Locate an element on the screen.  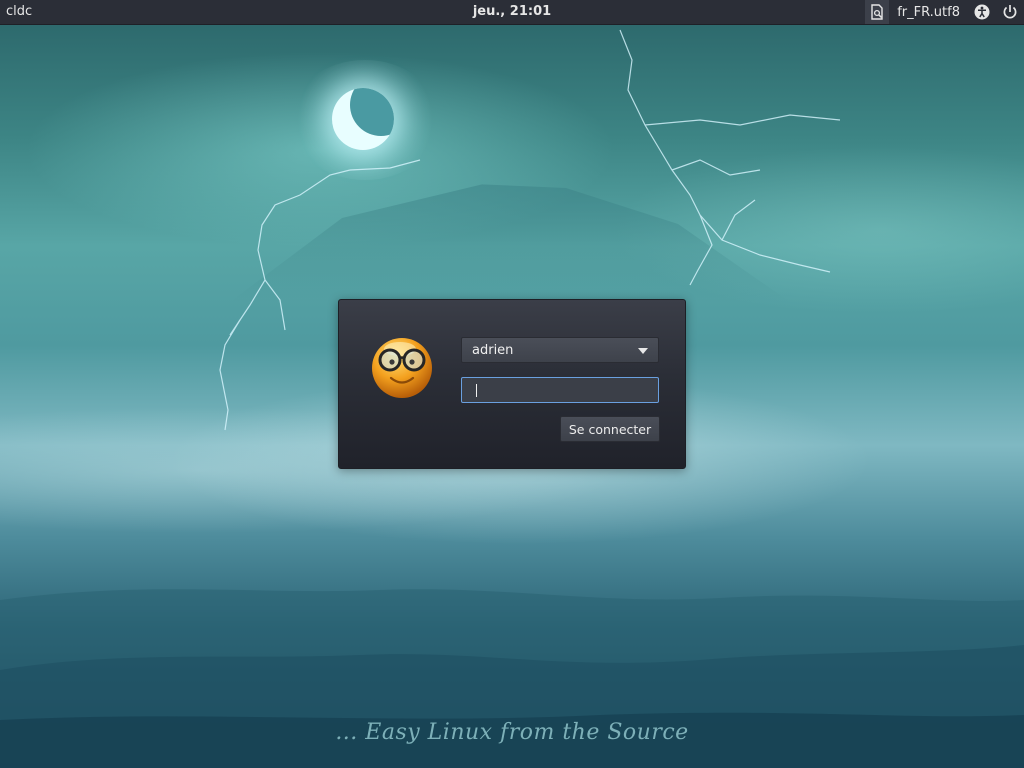
locale-label: fr_FR.utf8 is located at coordinates (928, 12).